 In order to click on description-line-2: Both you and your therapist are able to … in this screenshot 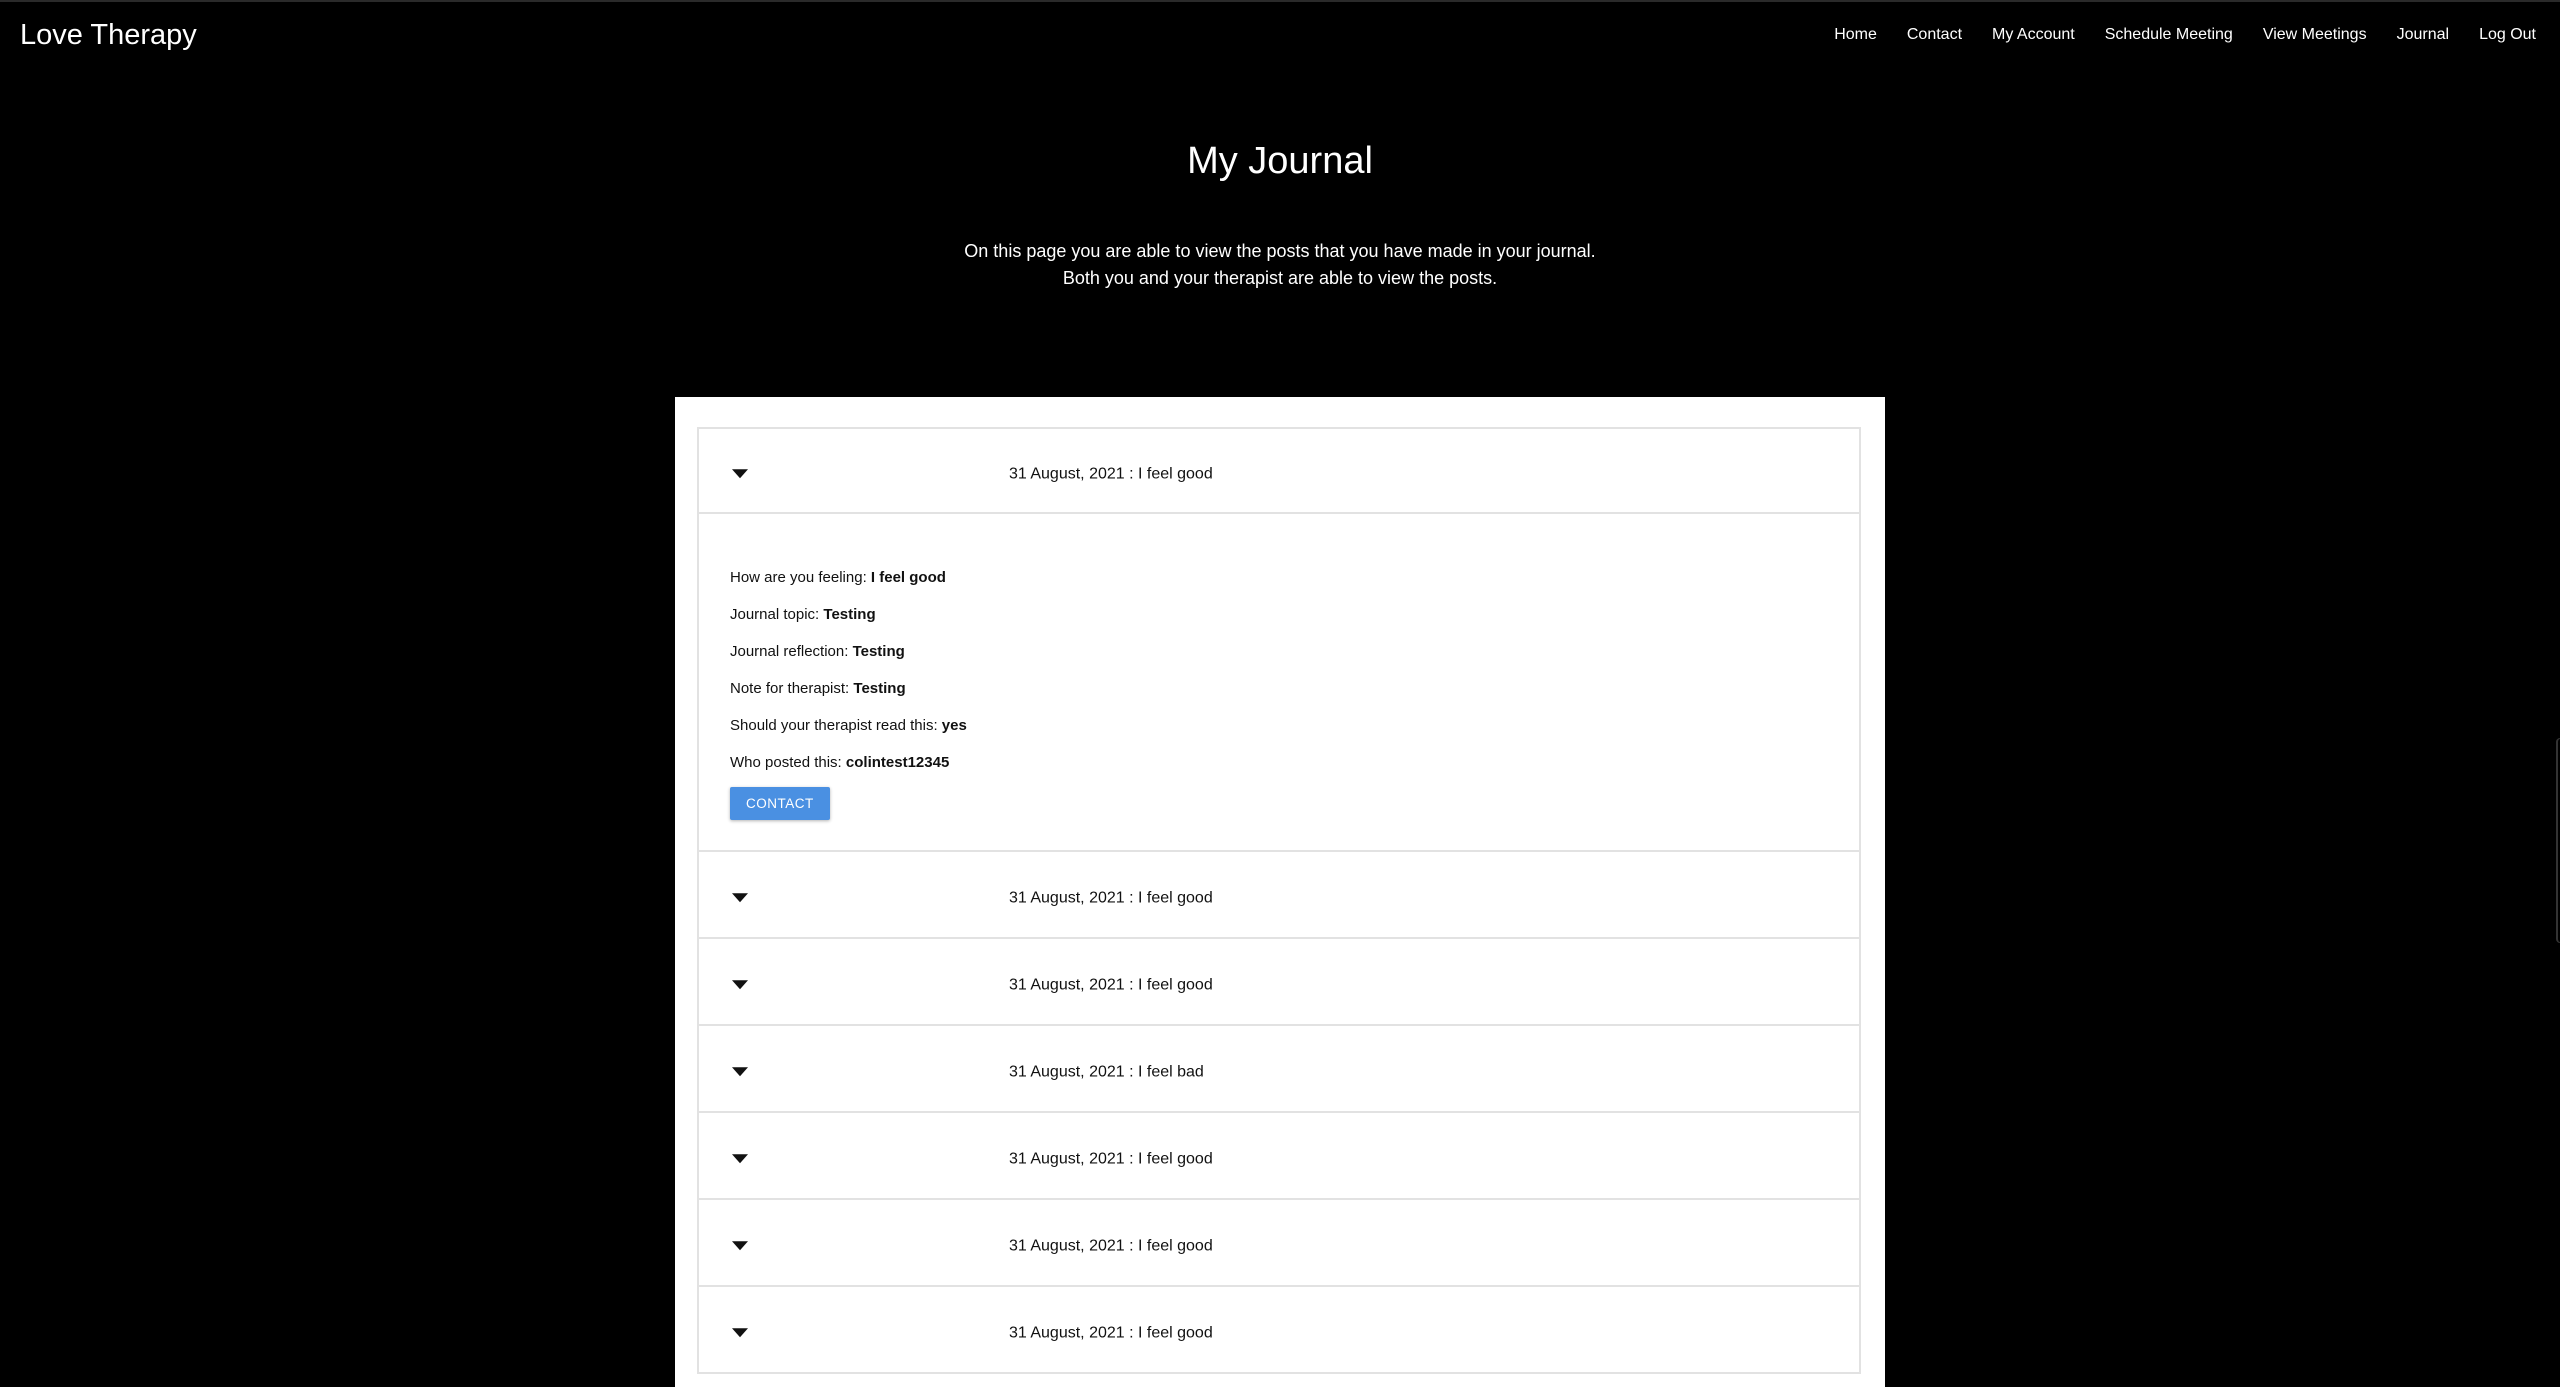, I will do `click(1280, 278)`.